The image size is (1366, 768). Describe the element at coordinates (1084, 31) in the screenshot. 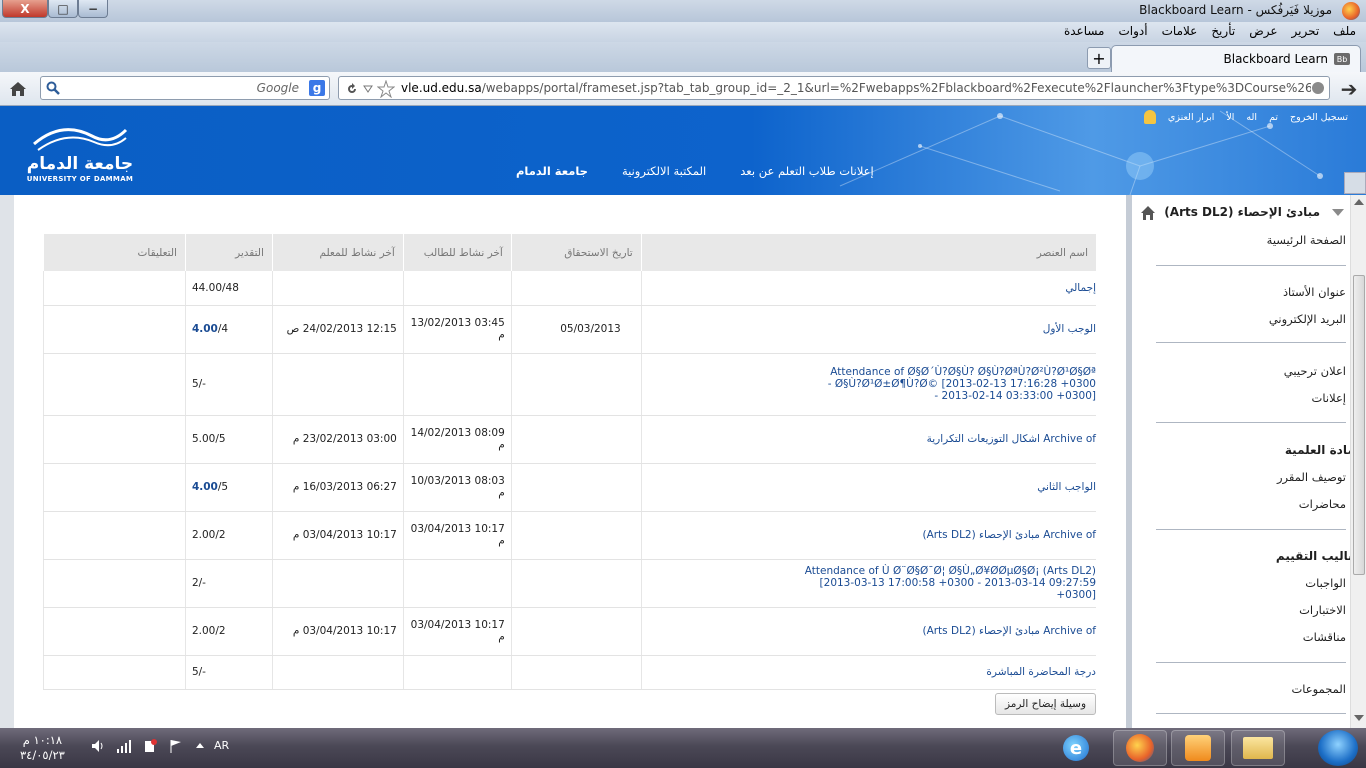

I see `menu-help: مساعدة` at that location.